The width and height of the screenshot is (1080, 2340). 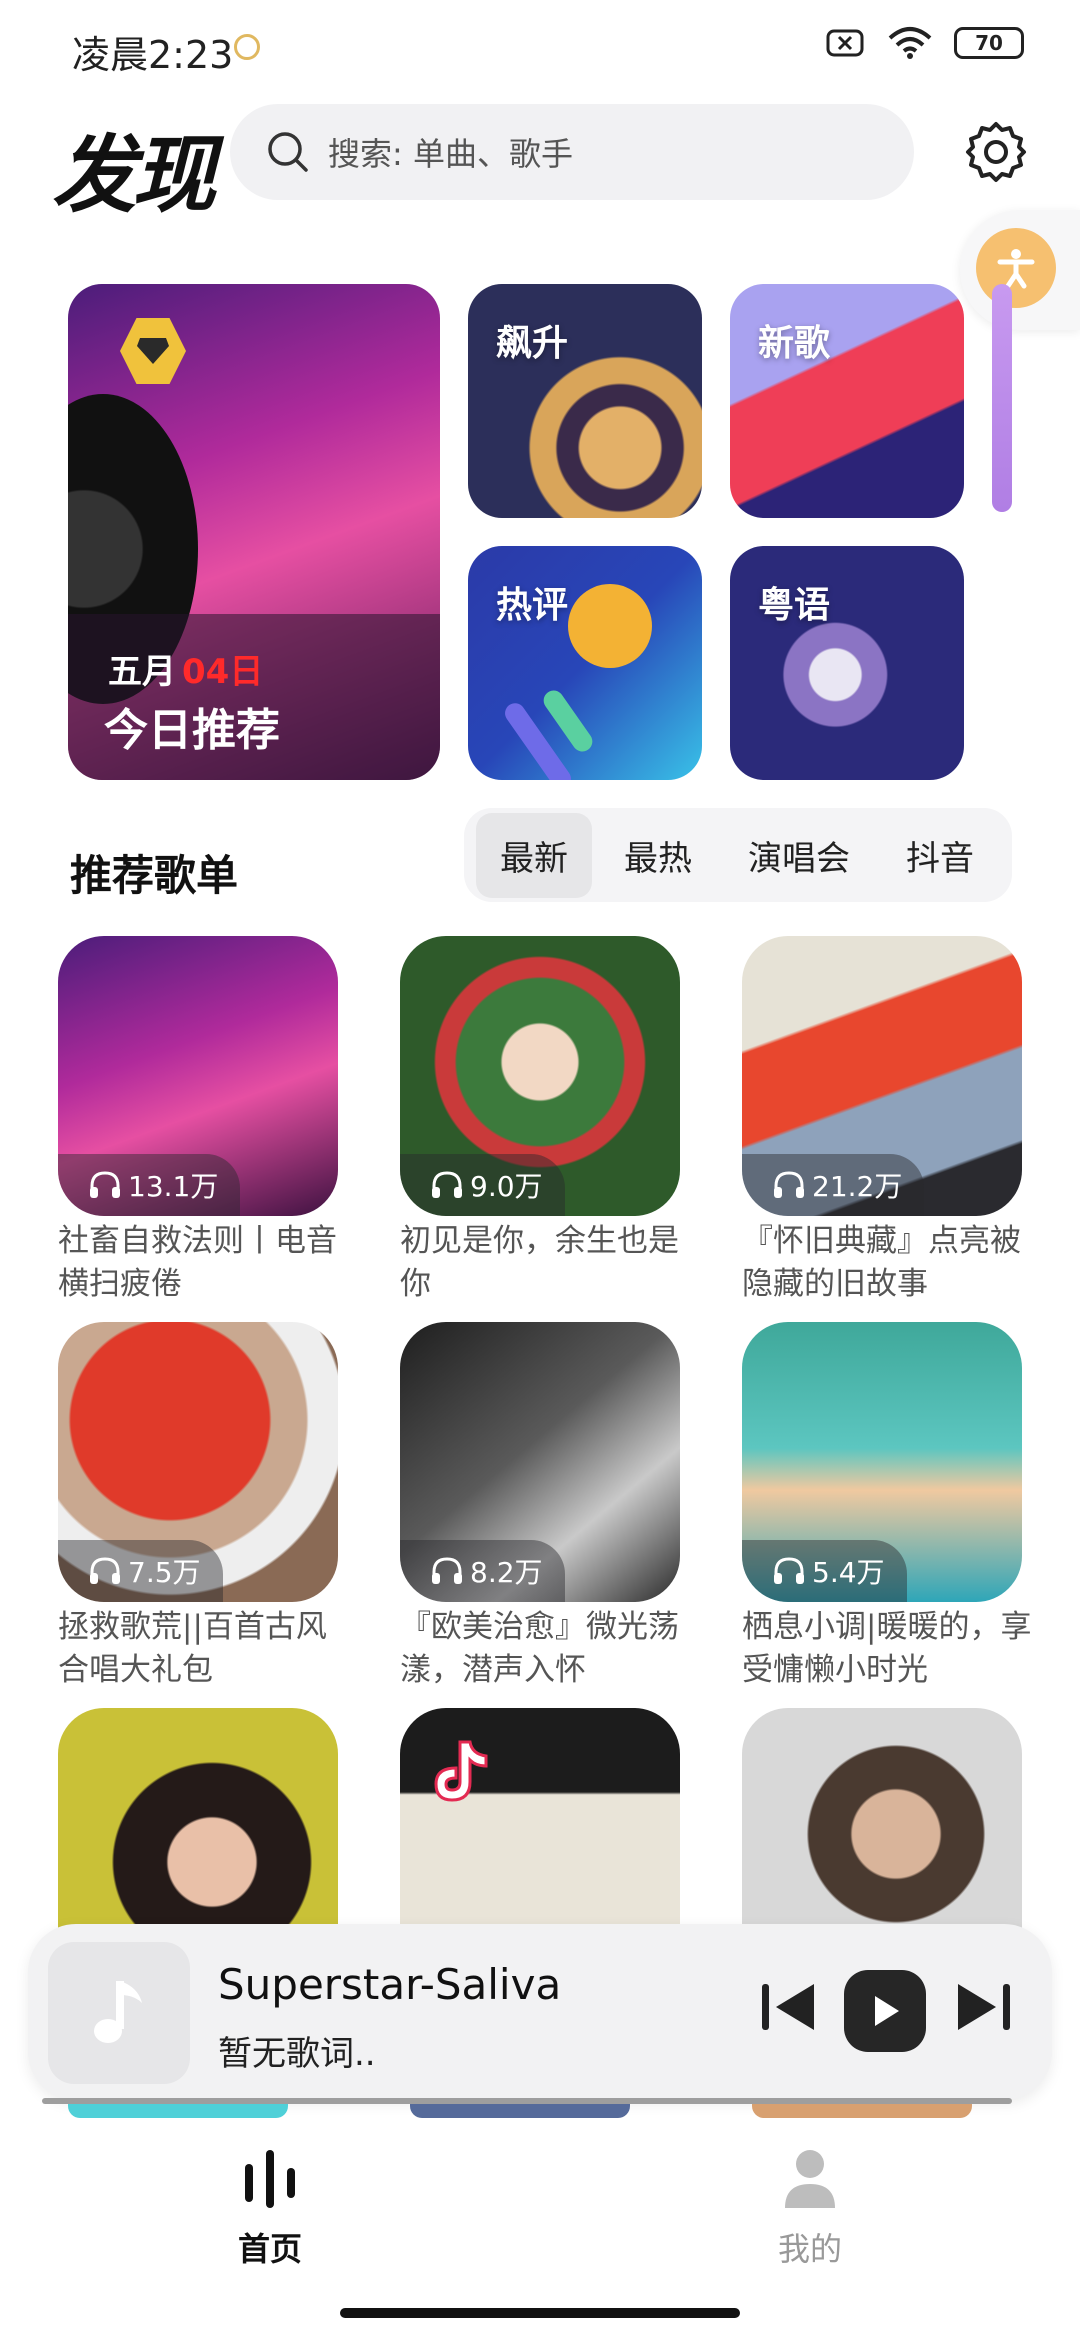 What do you see at coordinates (940, 855) in the screenshot?
I see `tab-douyin: 抖音` at bounding box center [940, 855].